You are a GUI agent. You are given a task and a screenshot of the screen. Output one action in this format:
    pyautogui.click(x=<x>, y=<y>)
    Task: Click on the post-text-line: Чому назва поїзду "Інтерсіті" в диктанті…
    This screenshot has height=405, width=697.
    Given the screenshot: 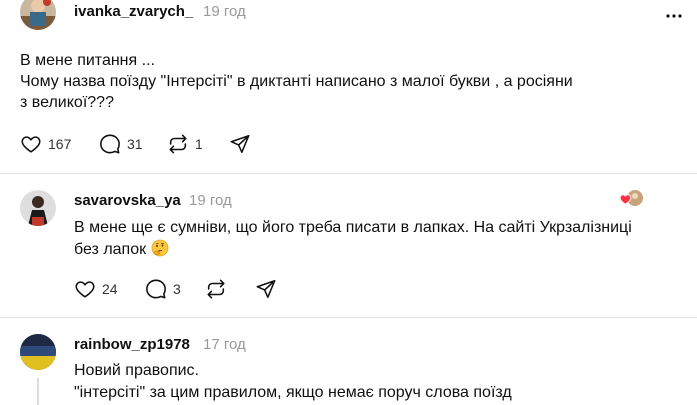 What is the action you would take?
    pyautogui.click(x=296, y=81)
    